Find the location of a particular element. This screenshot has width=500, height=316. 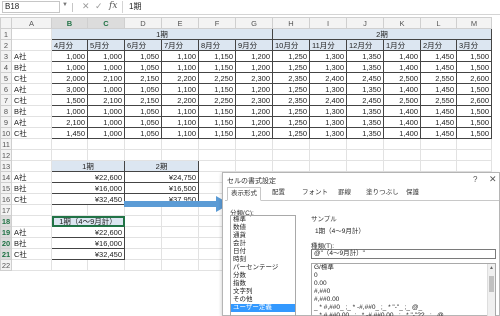

cell: ¥16,000 is located at coordinates (88, 188).